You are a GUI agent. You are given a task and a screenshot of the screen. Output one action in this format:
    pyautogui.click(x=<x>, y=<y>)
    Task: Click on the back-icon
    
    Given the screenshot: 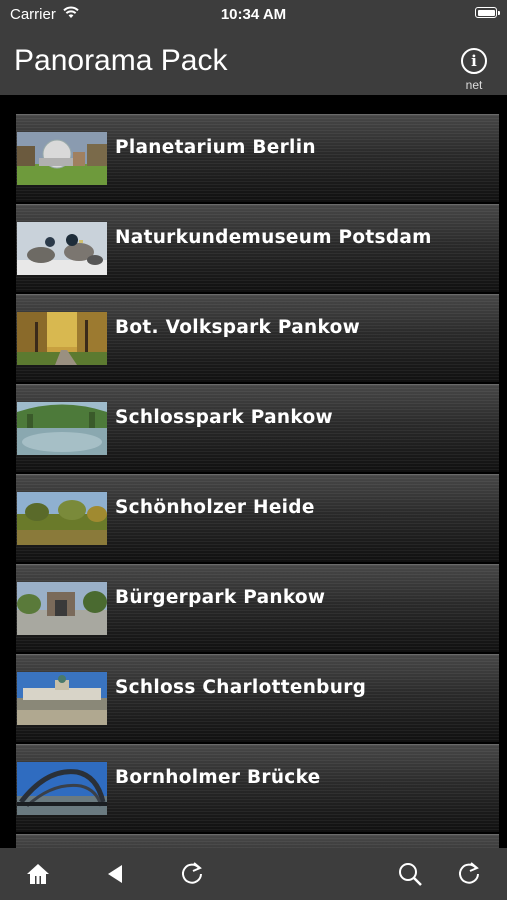 What is the action you would take?
    pyautogui.click(x=115, y=874)
    